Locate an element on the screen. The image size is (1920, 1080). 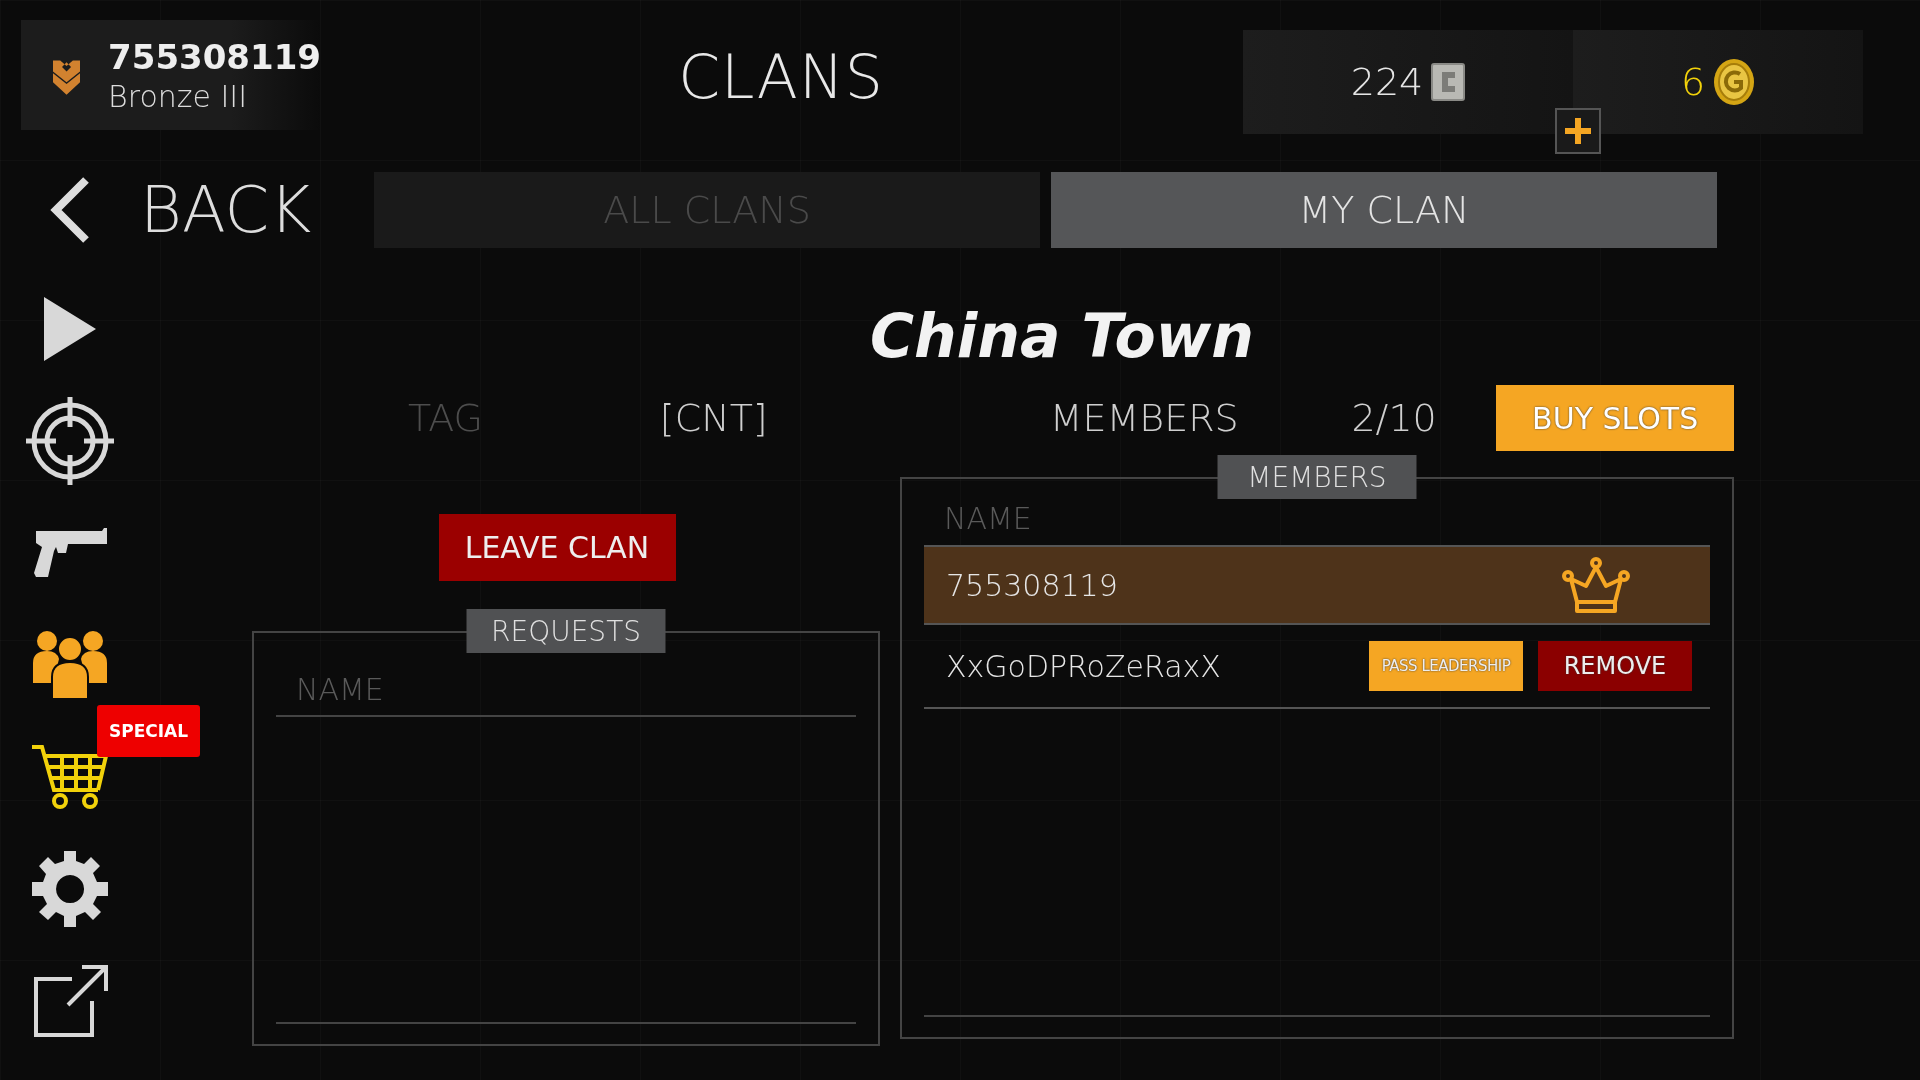
remove-button: REMOVE is located at coordinates (1615, 666).